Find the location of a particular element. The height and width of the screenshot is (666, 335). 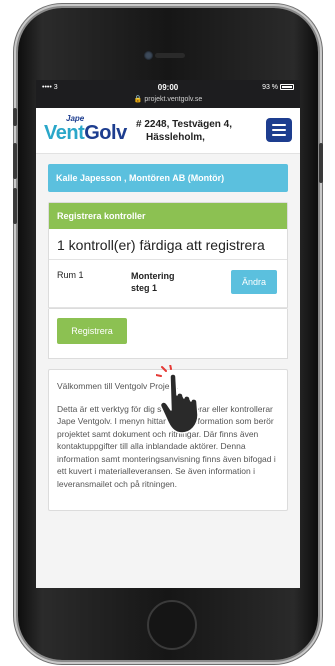

volume-down-button is located at coordinates (15, 206).